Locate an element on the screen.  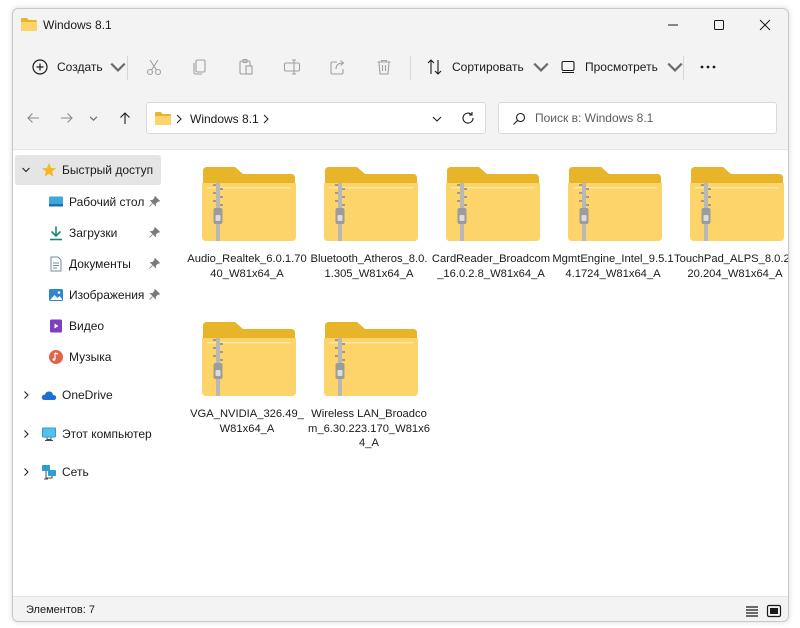
copy-icon is located at coordinates (199, 67).